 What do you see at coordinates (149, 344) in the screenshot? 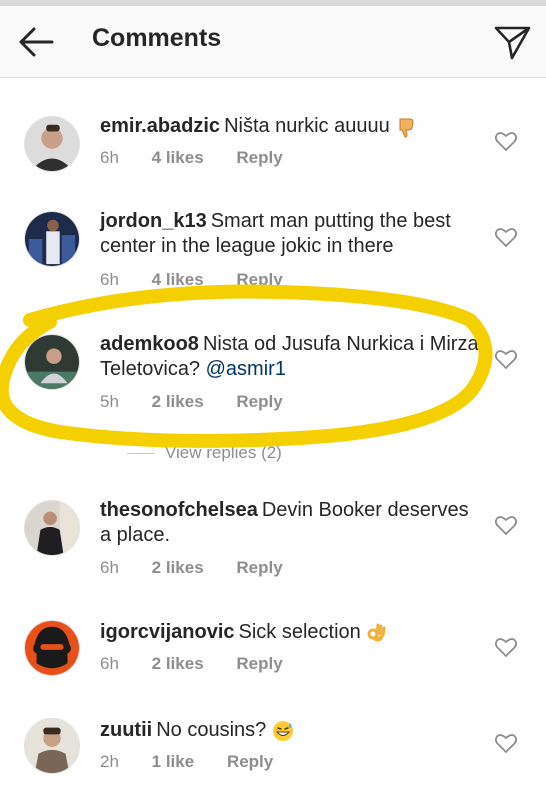
I see `comment-username: ademkoo8` at bounding box center [149, 344].